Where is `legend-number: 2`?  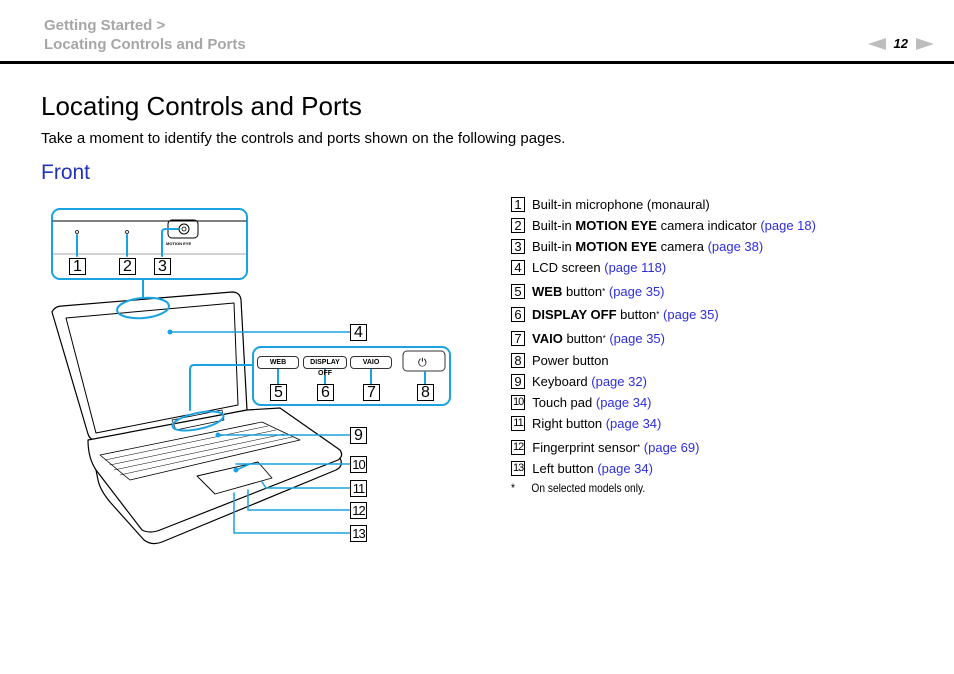 legend-number: 2 is located at coordinates (518, 225).